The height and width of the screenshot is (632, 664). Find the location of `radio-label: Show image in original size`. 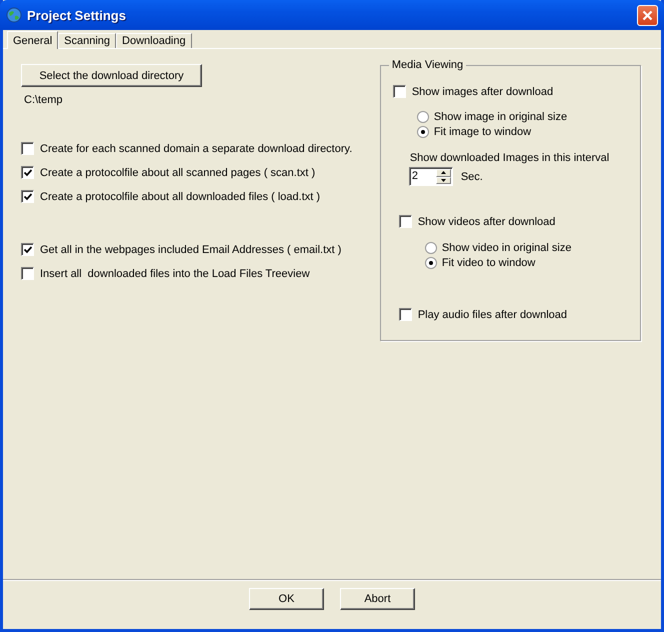

radio-label: Show image in original size is located at coordinates (501, 117).